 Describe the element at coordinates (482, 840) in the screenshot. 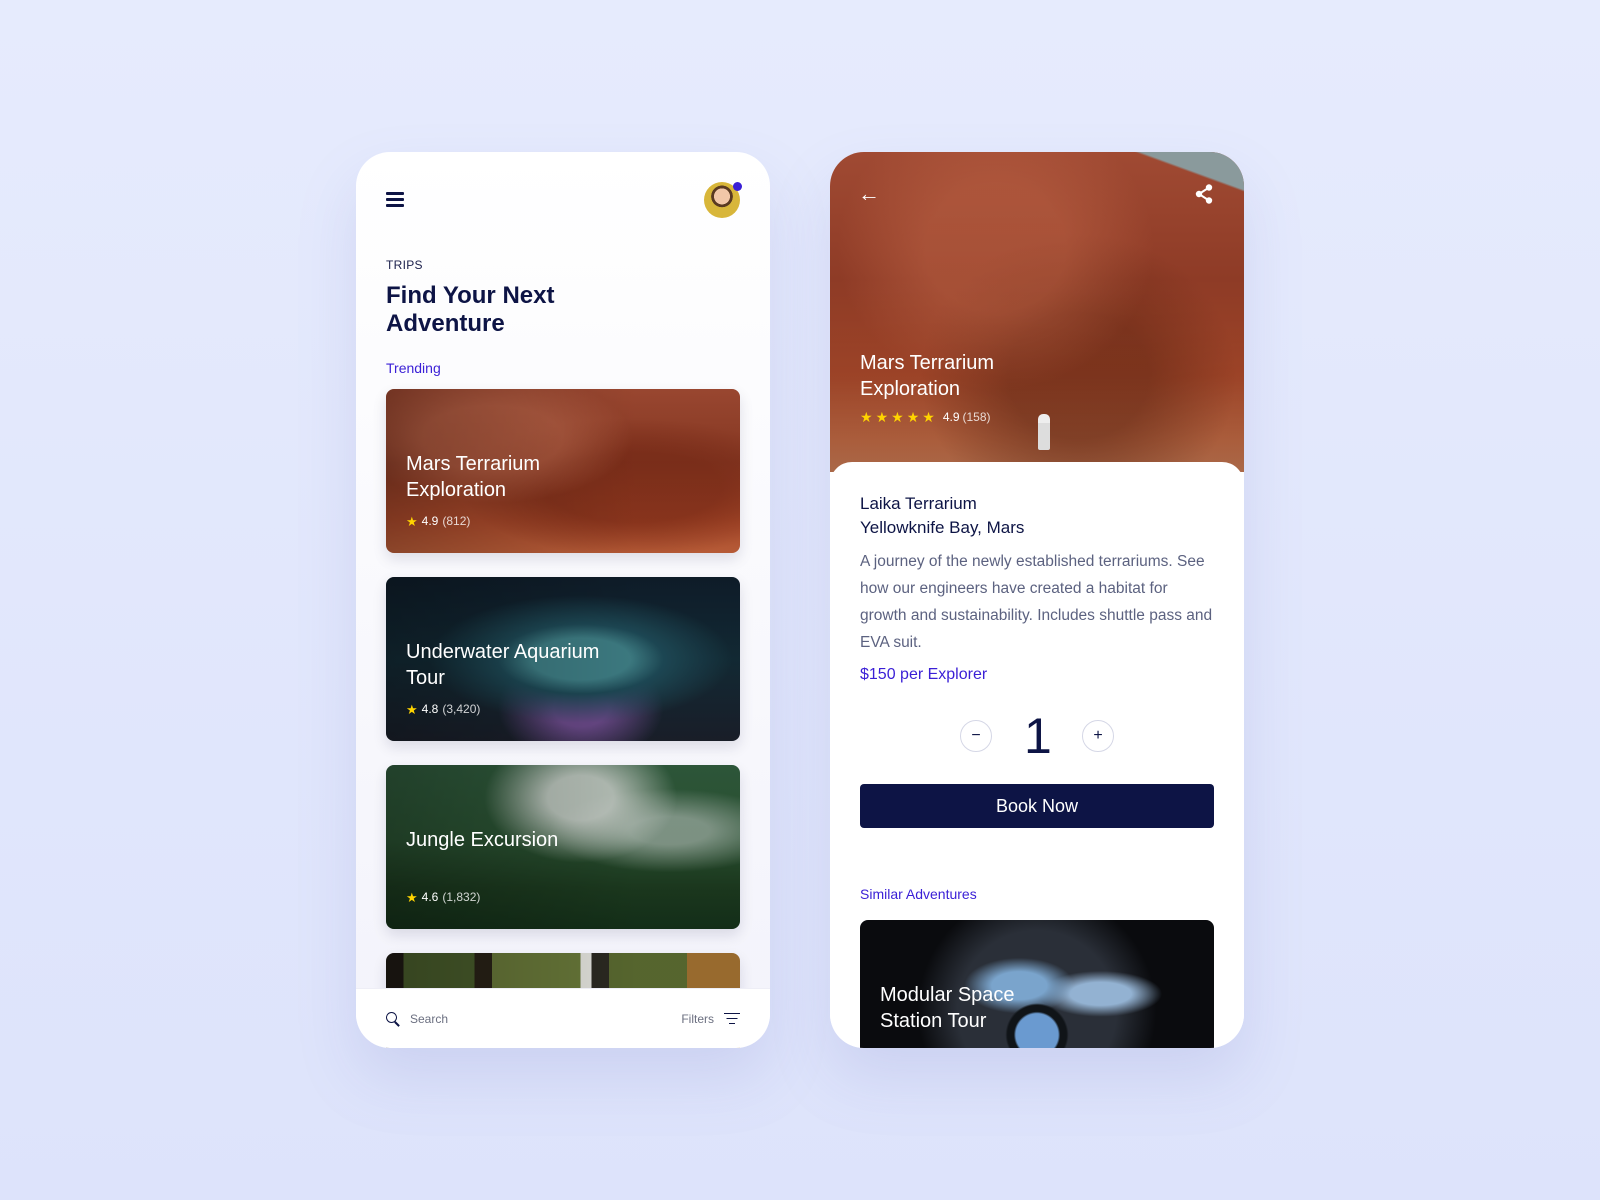

I see `card-title: Jungle Excursion` at that location.